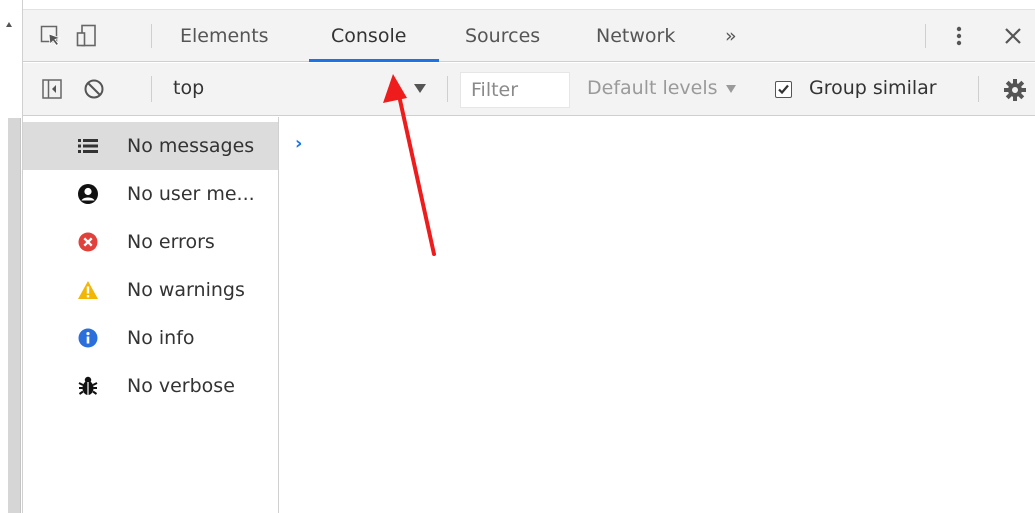 This screenshot has height=513, width=1035. What do you see at coordinates (88, 290) in the screenshot?
I see `warning-icon` at bounding box center [88, 290].